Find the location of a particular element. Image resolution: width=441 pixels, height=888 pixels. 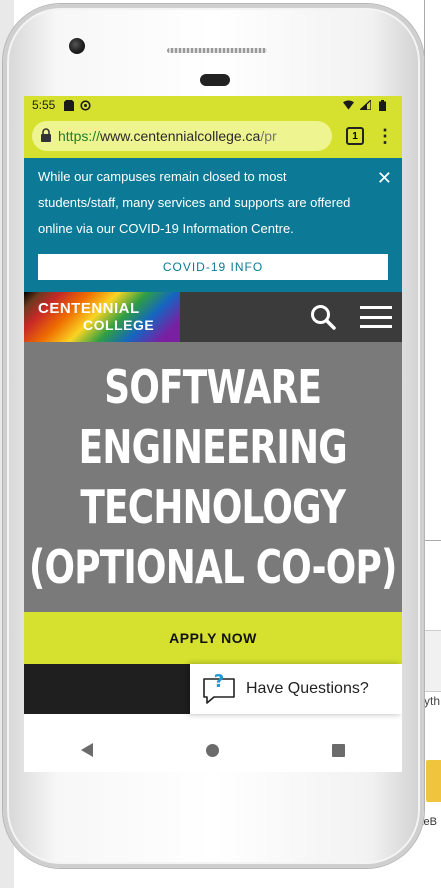

logo-line-1: CENTENNIAL is located at coordinates (89, 308).